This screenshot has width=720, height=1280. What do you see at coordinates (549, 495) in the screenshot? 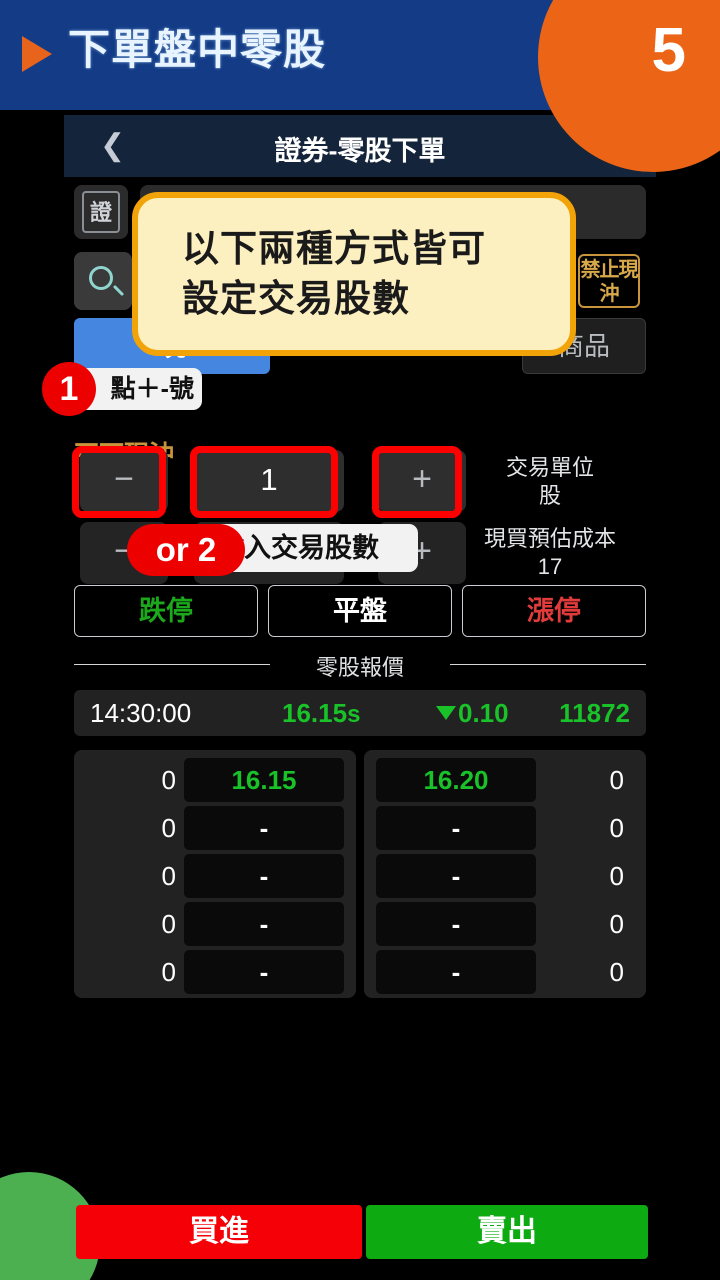
I see `trade-unit-value: 股` at bounding box center [549, 495].